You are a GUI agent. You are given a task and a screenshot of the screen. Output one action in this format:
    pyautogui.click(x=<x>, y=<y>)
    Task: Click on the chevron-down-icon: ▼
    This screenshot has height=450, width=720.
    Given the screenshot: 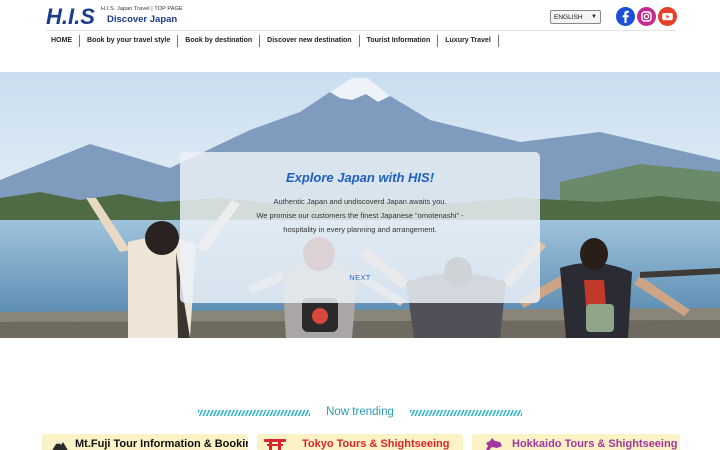 What is the action you would take?
    pyautogui.click(x=594, y=17)
    